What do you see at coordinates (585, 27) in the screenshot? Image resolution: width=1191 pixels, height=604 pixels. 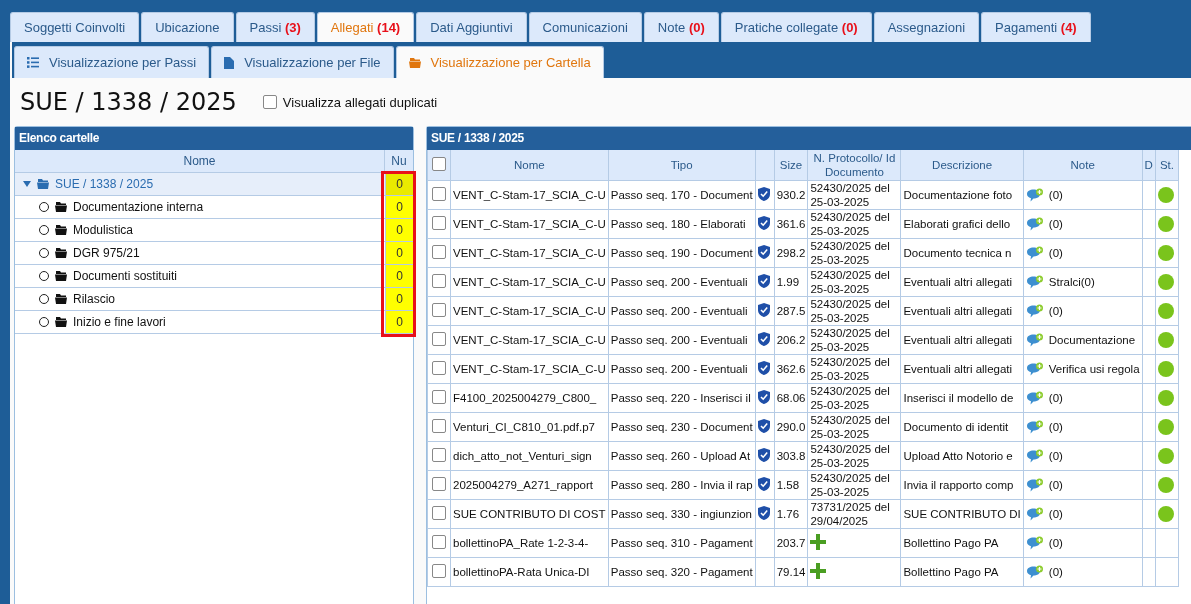 I see `tab: Comunicazioni` at bounding box center [585, 27].